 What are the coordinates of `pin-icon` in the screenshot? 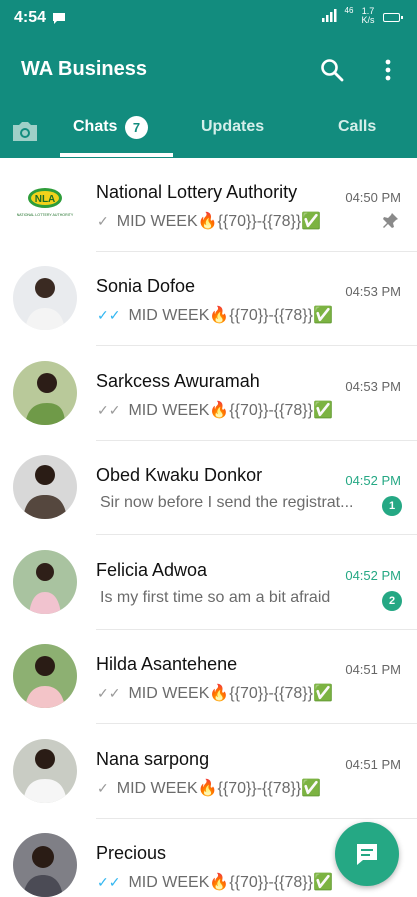 It's located at (390, 220).